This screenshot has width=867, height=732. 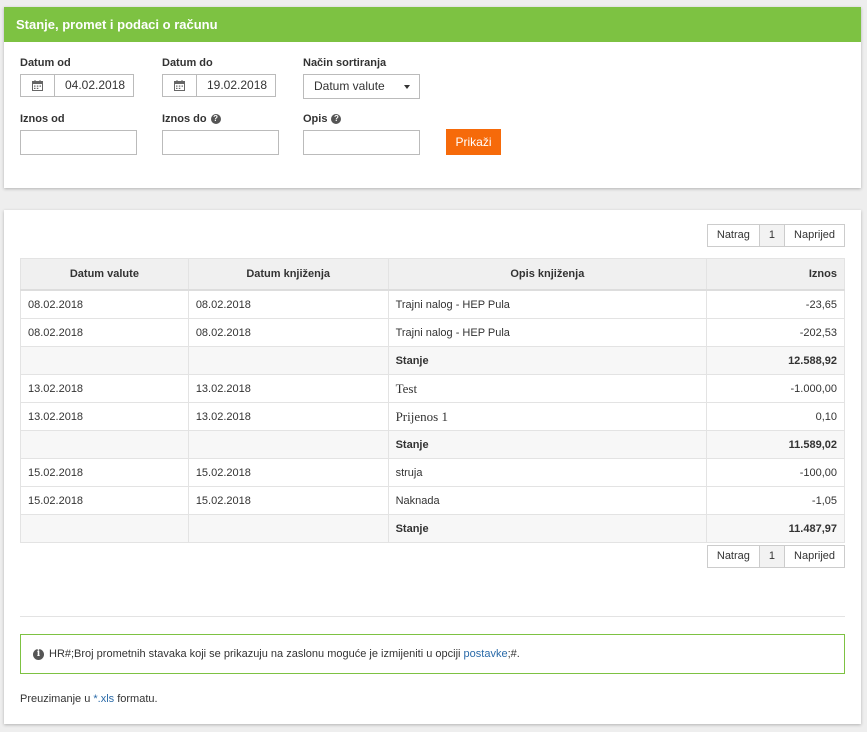 I want to click on panel-title: Stanje, promet i podaci o računu, so click(x=432, y=24).